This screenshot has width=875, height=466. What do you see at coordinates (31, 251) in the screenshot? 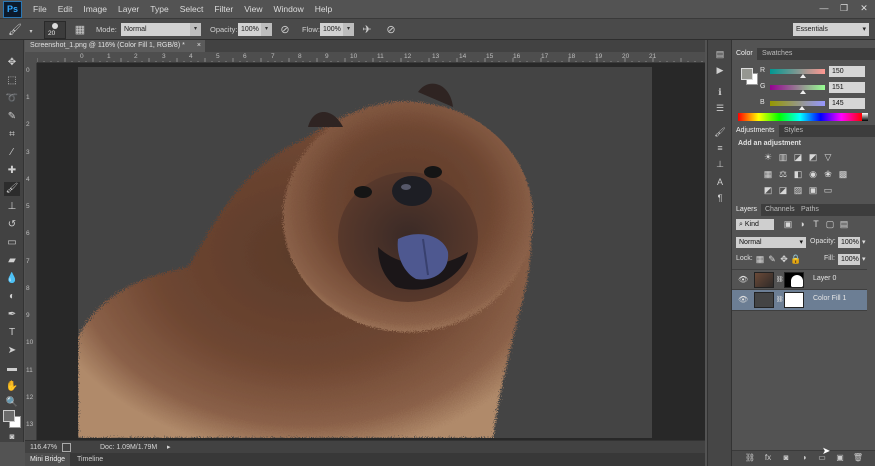
I see `vertical-ruler: 0 1 2 3 4 5 6 7 8 9 10 11 12 13` at bounding box center [31, 251].